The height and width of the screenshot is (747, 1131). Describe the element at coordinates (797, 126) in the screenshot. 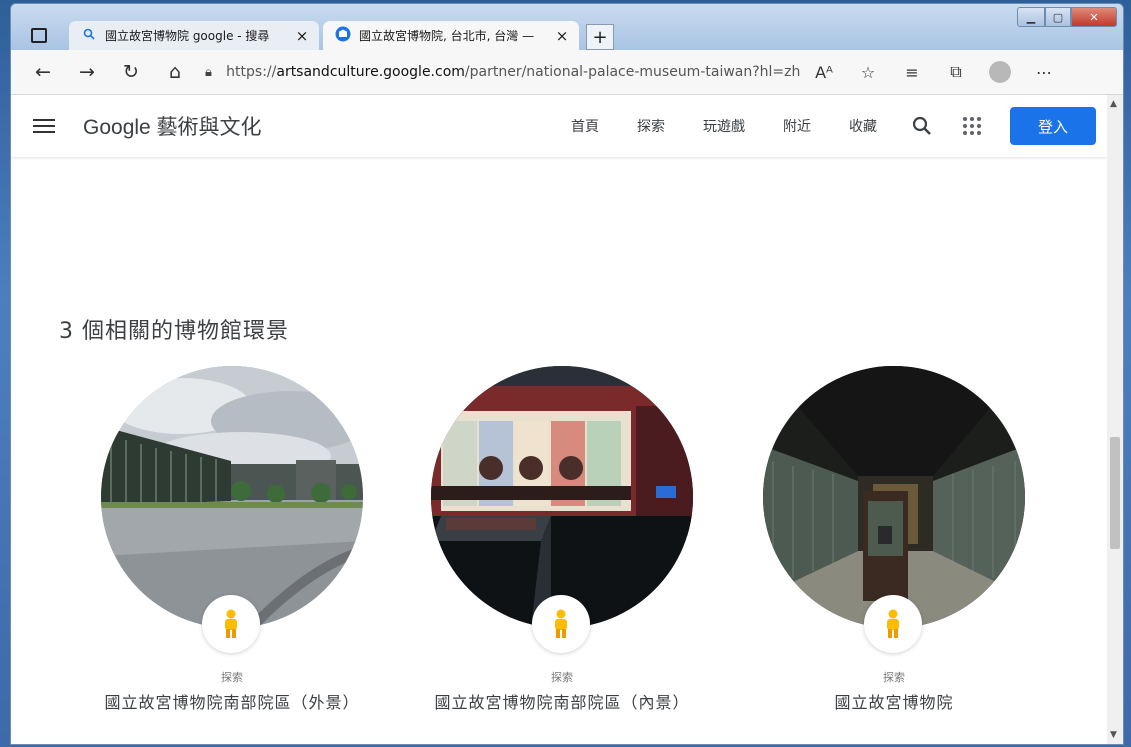

I see `nav-nearby: 附近` at that location.